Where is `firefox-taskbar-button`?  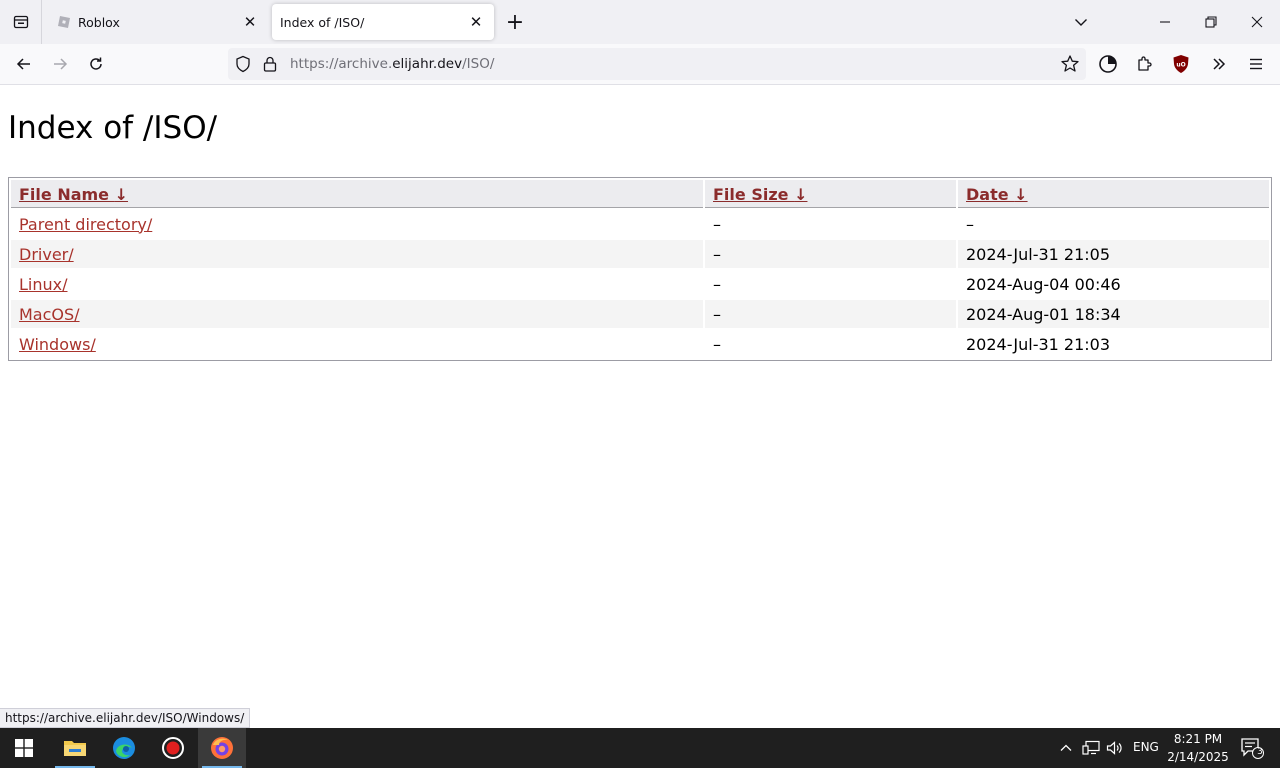
firefox-taskbar-button is located at coordinates (222, 748).